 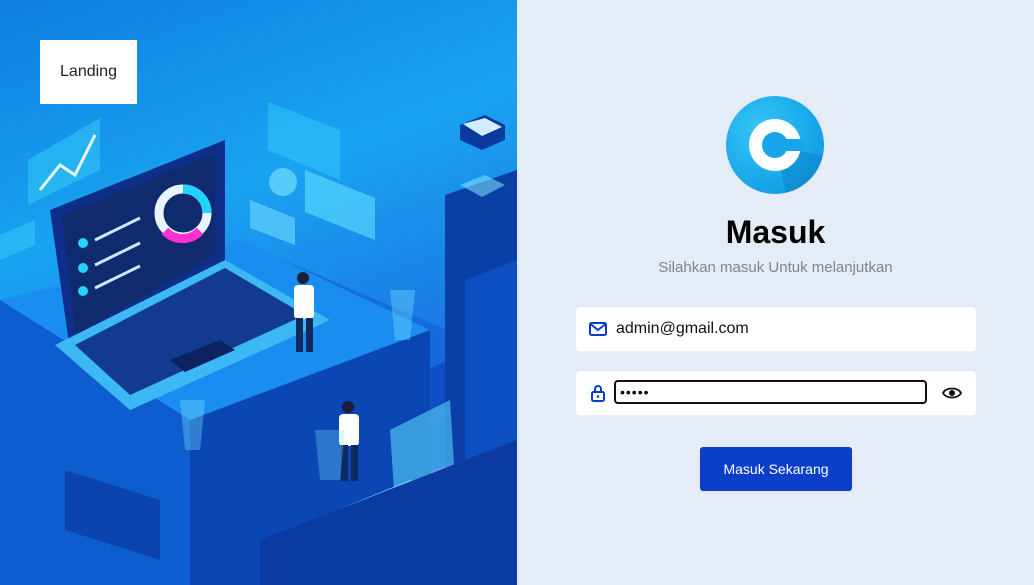 I want to click on login-submit-button: Masuk Sekarang, so click(x=776, y=469).